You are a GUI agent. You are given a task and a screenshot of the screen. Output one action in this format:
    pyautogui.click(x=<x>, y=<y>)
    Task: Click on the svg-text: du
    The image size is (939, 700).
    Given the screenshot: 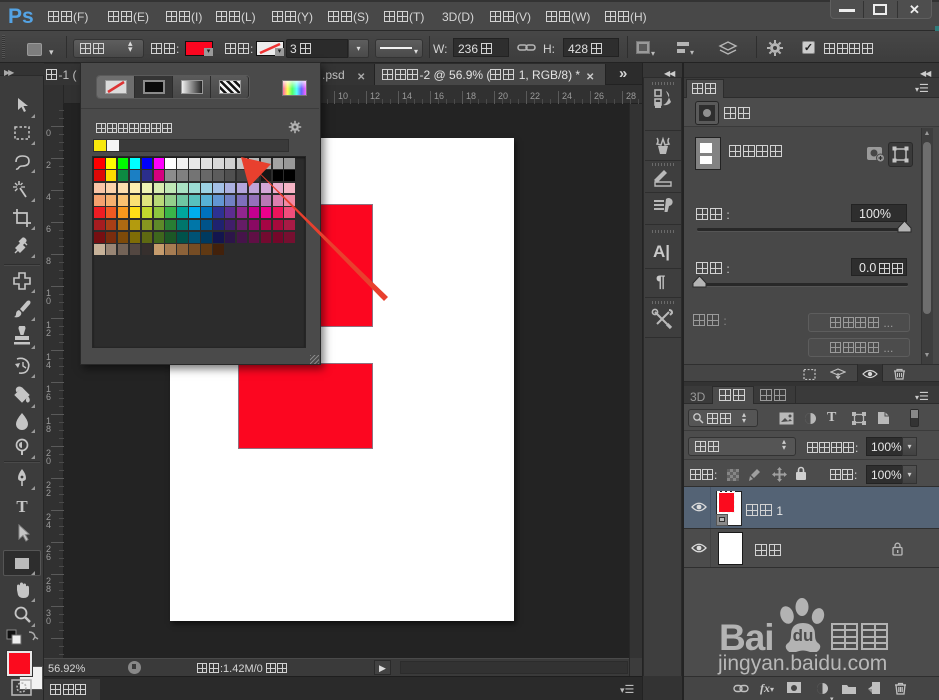 What is the action you would take?
    pyautogui.click(x=803, y=635)
    